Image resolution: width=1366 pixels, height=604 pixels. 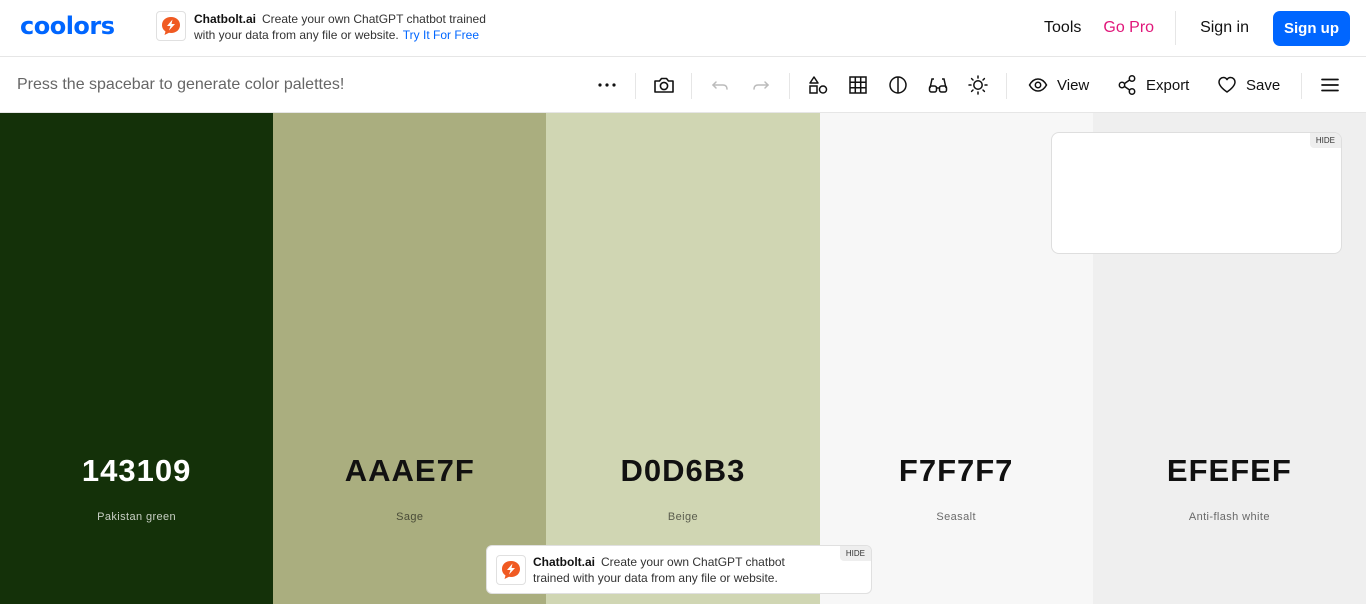 What do you see at coordinates (858, 85) in the screenshot?
I see `grid-icon` at bounding box center [858, 85].